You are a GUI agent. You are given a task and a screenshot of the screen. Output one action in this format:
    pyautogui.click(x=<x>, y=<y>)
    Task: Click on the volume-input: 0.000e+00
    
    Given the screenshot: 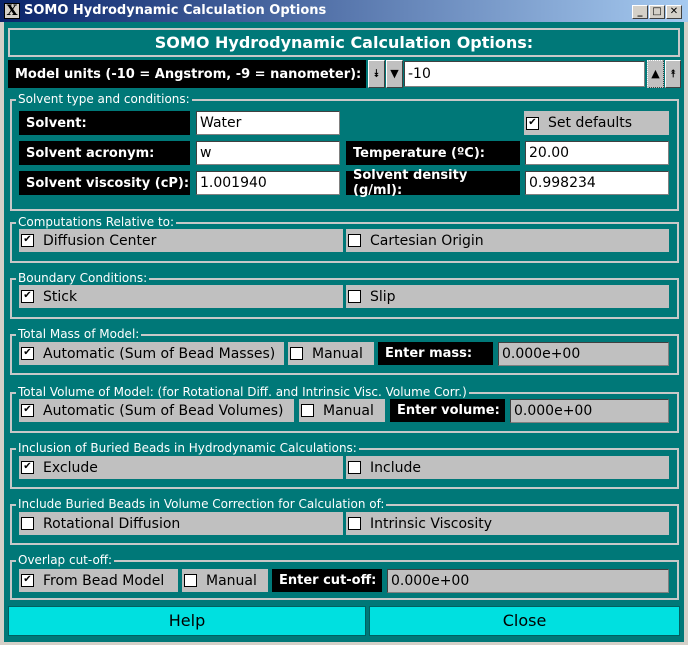 What is the action you would take?
    pyautogui.click(x=589, y=411)
    